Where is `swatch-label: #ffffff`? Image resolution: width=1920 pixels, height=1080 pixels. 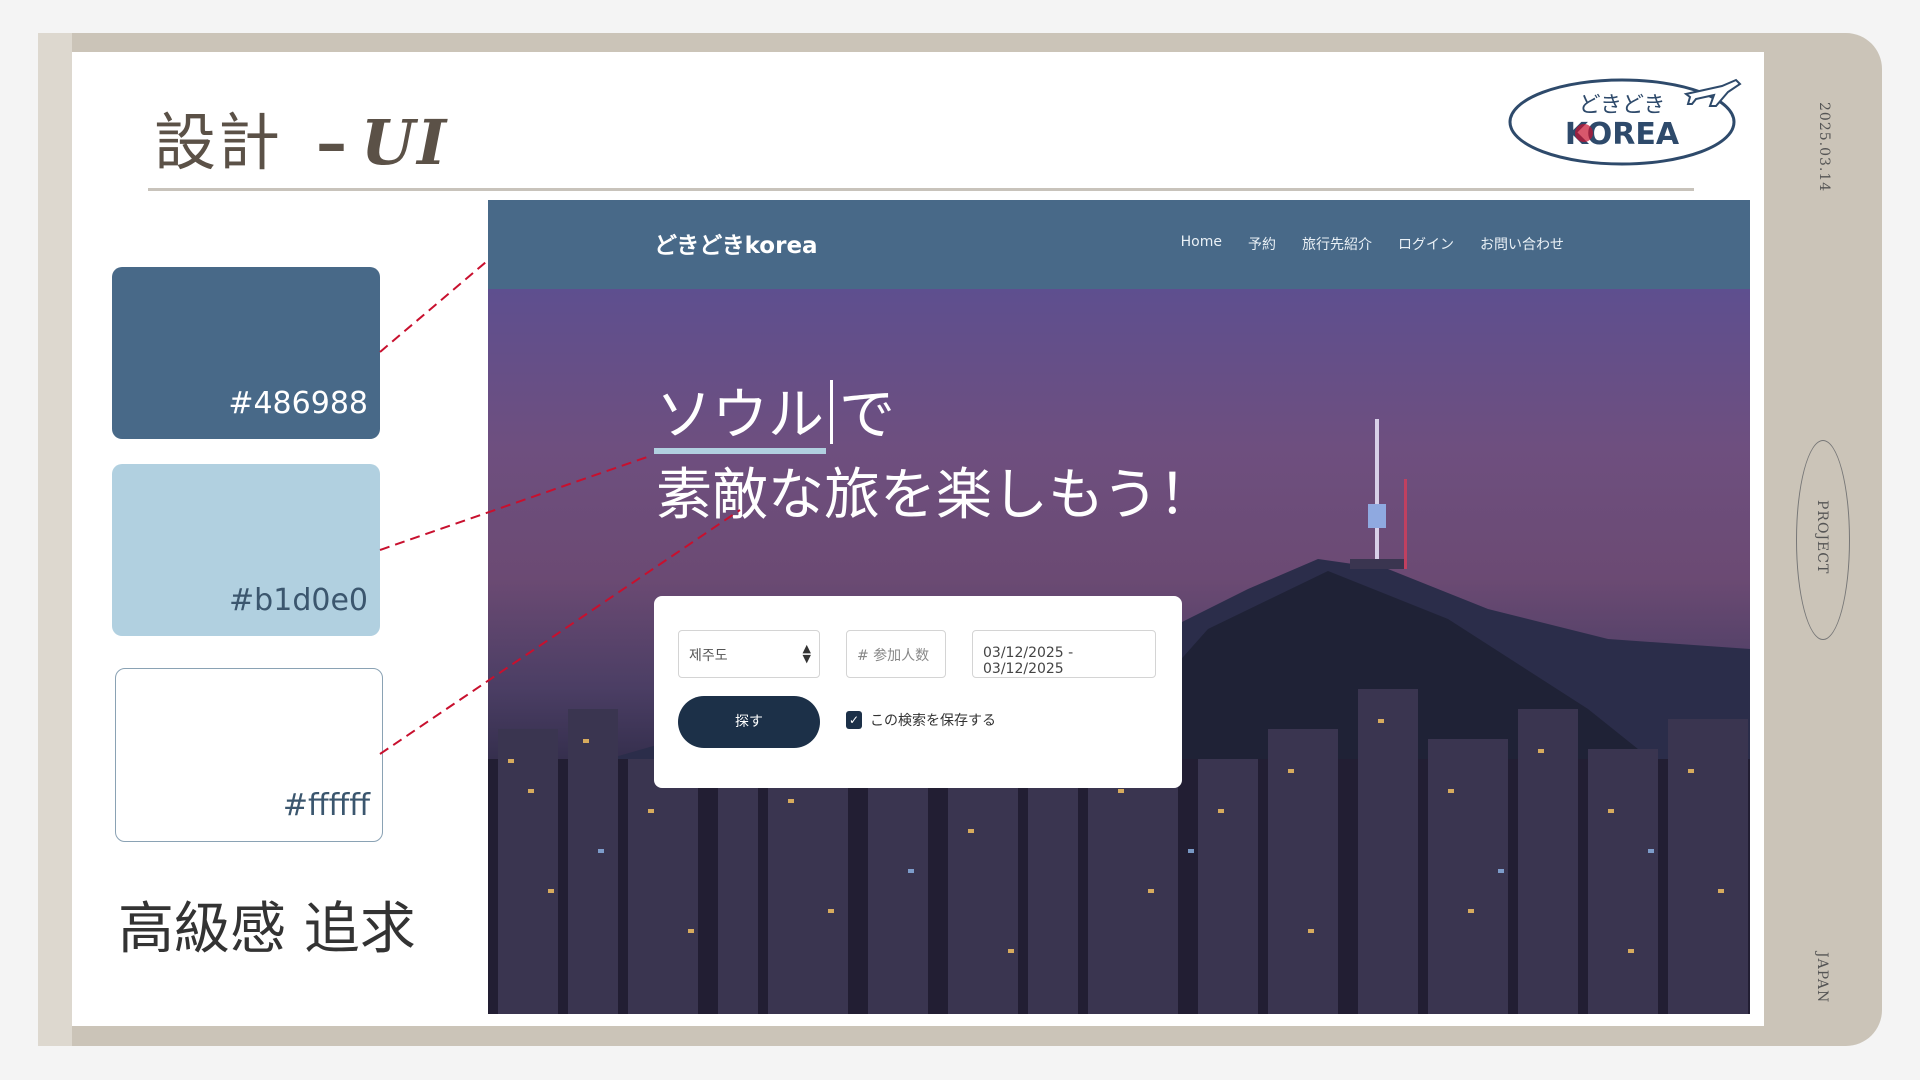 swatch-label: #ffffff is located at coordinates (326, 805).